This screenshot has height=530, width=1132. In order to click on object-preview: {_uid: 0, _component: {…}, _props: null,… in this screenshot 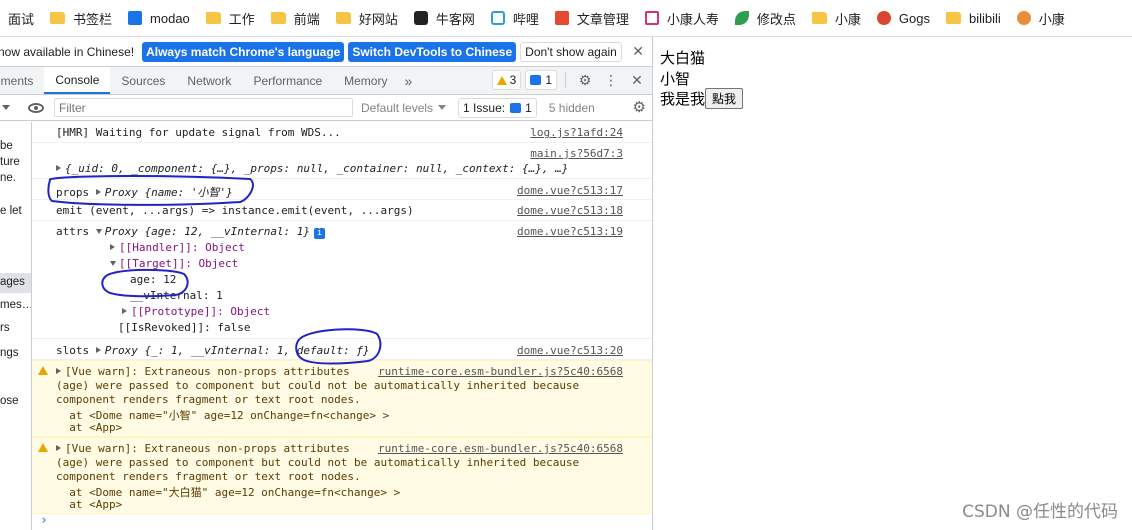, I will do `click(312, 168)`.